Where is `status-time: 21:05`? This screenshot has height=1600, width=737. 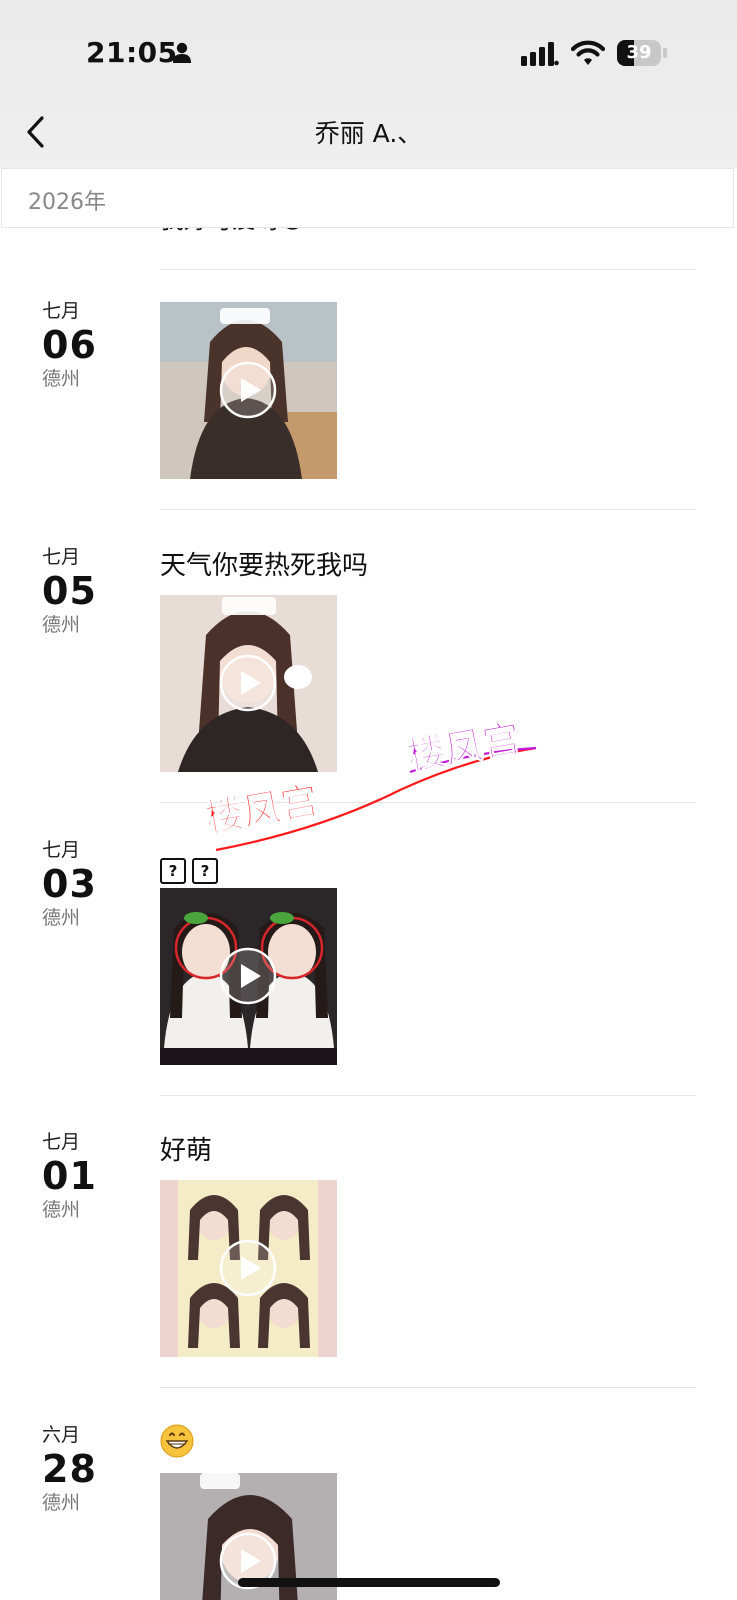
status-time: 21:05 is located at coordinates (132, 52).